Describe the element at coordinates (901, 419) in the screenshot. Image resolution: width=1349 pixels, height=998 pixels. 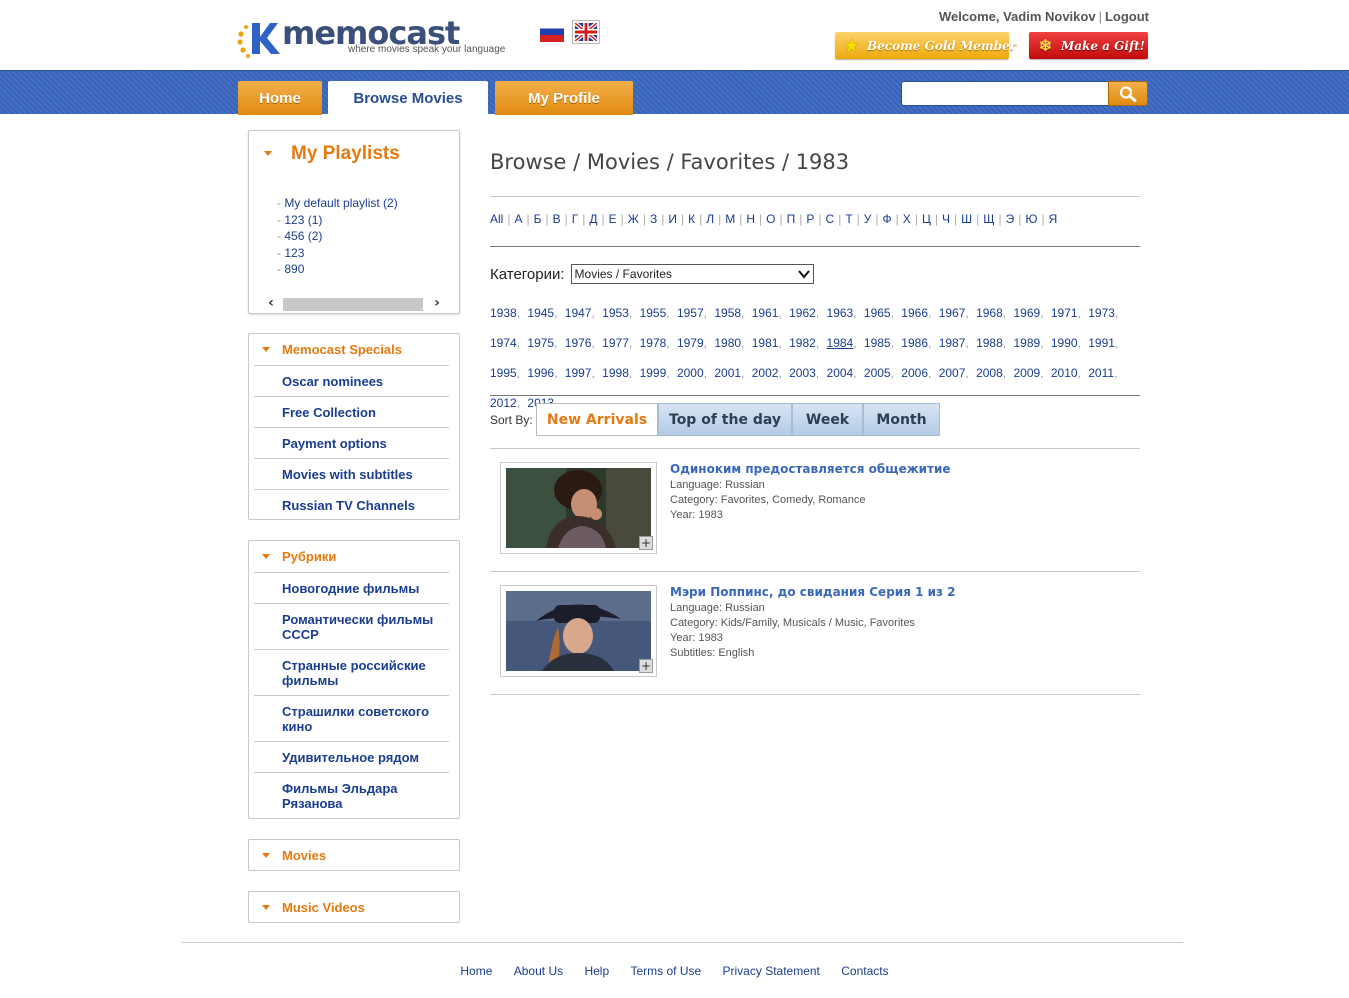
I see `sort-tab-month: Month` at that location.